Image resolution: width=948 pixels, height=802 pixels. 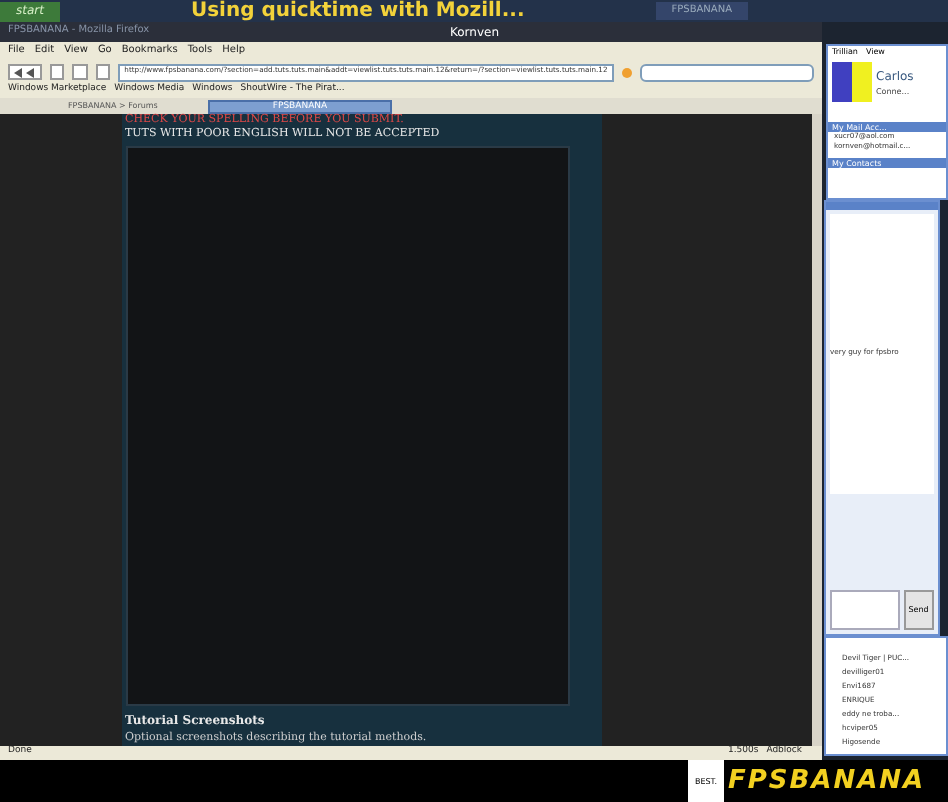 What do you see at coordinates (627, 72) in the screenshot?
I see `go-icon` at bounding box center [627, 72].